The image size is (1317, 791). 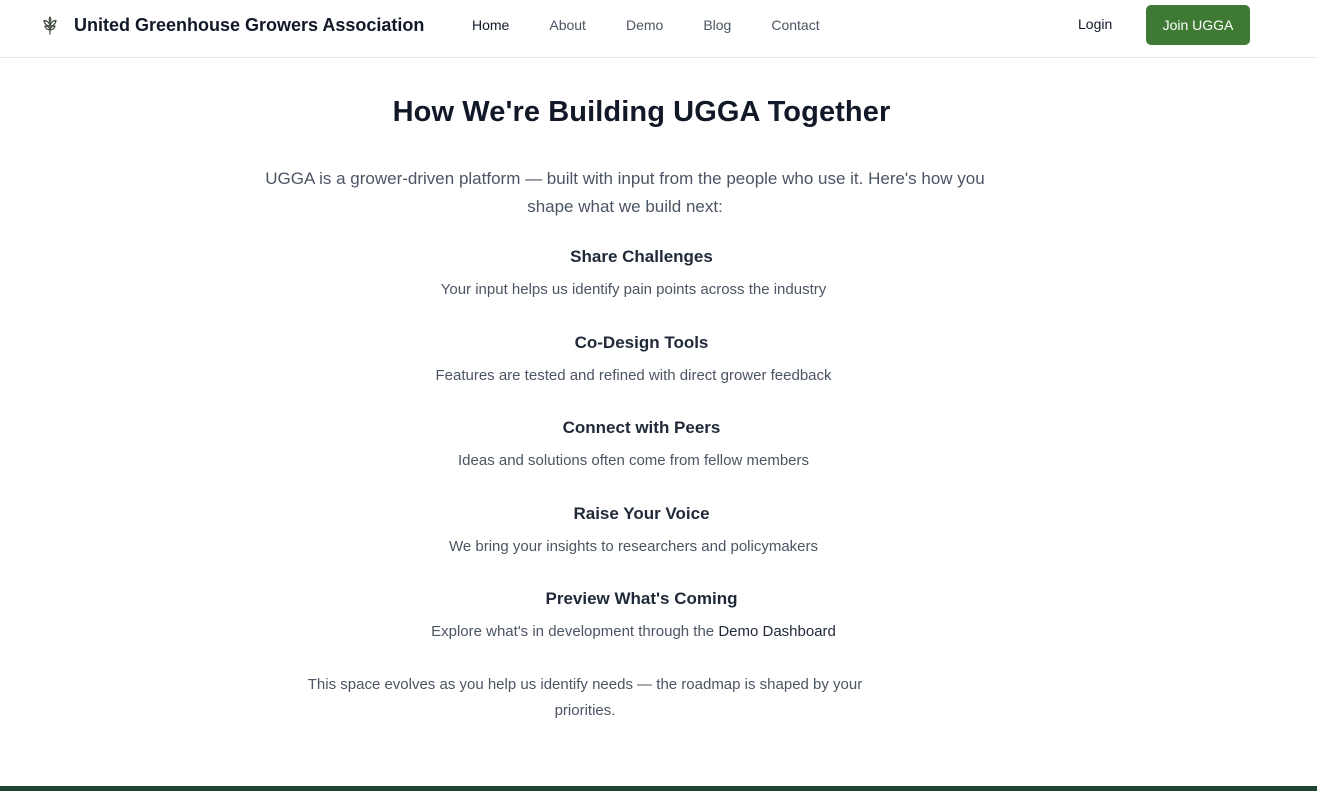 What do you see at coordinates (567, 25) in the screenshot?
I see `nav-link-about: About` at bounding box center [567, 25].